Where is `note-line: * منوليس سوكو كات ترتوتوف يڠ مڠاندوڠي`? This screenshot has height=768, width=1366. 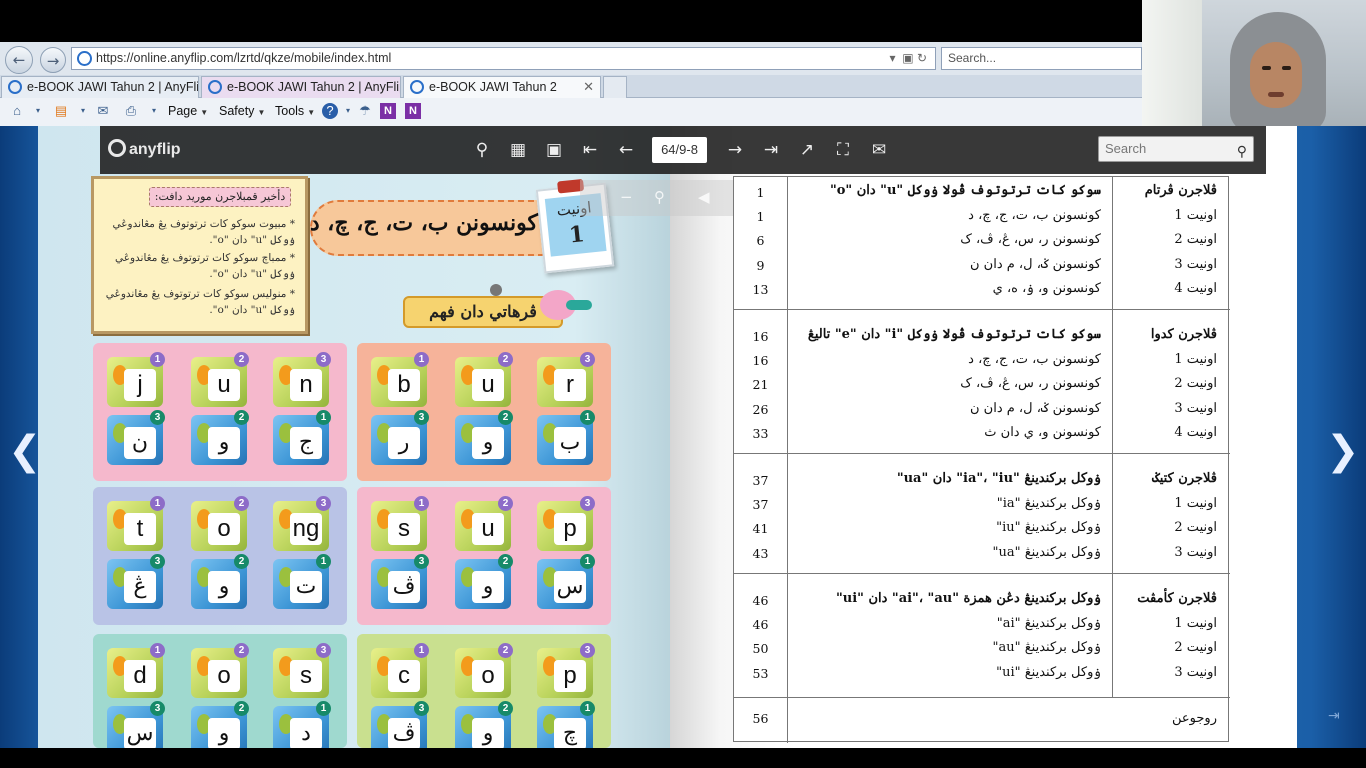 note-line: * منوليس سوكو كات ترتوتوف يڠ مڠاندوڠي is located at coordinates (200, 294).